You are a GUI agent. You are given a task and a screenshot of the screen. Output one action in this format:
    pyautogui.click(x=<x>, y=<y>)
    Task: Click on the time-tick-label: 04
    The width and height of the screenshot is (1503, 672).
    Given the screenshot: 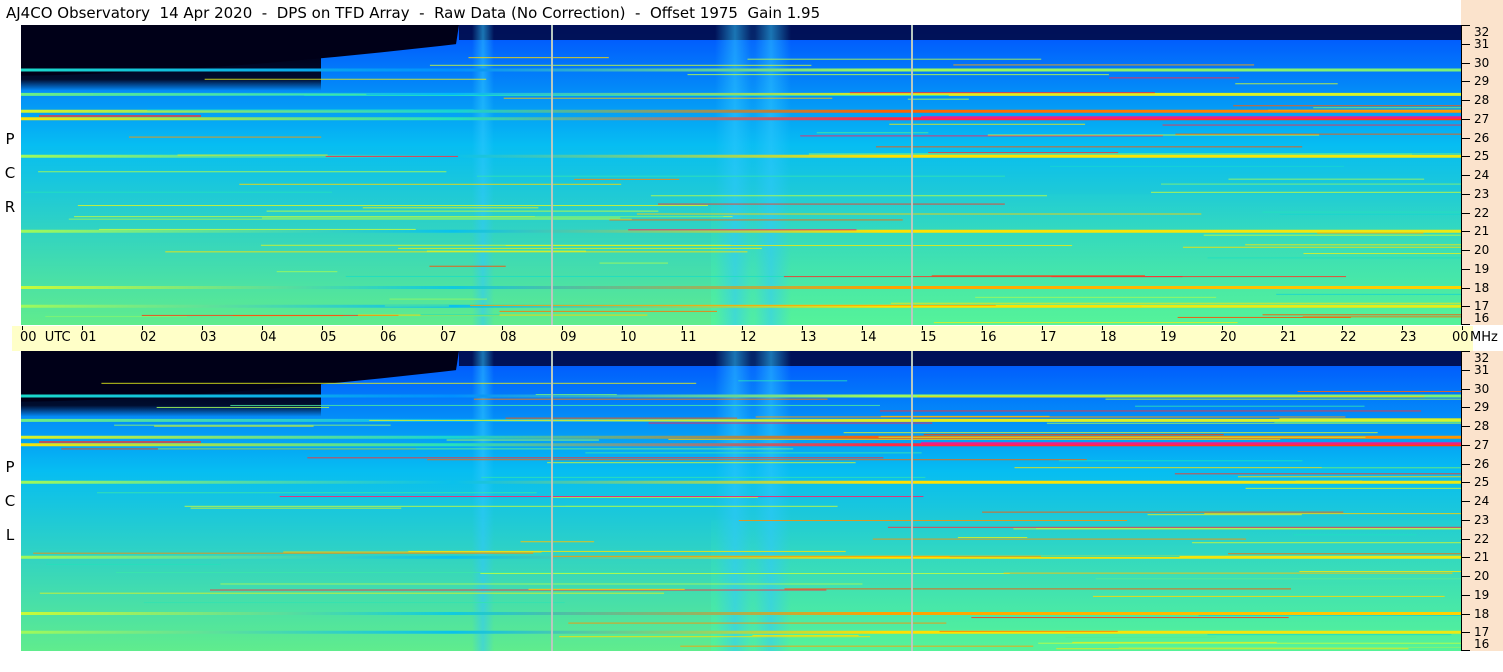 What is the action you would take?
    pyautogui.click(x=268, y=337)
    